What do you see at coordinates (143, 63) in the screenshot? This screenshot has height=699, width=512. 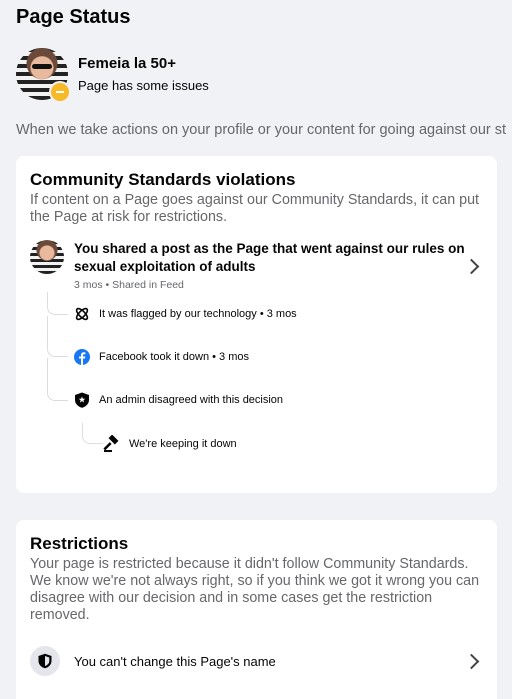 I see `profile-name: Femeia la 50+` at bounding box center [143, 63].